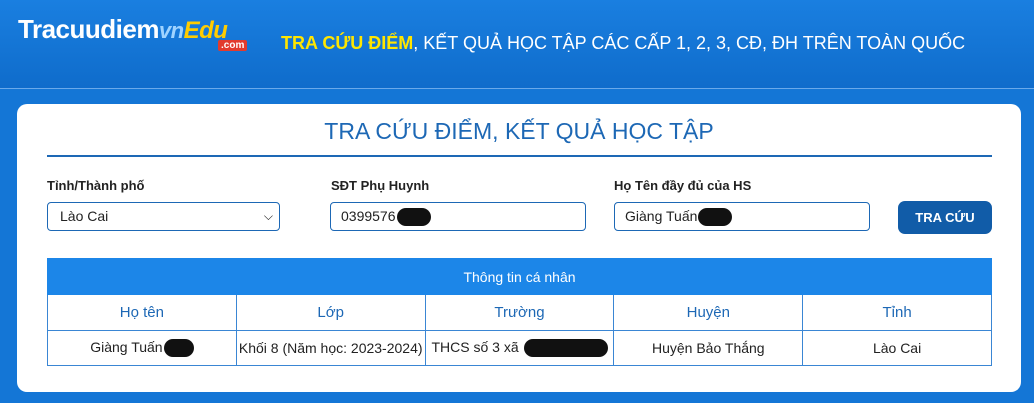 This screenshot has height=403, width=1034. Describe the element at coordinates (519, 131) in the screenshot. I see `page-title: TRA CỨU ĐIỂM, KẾT QUẢ HỌC TẬP` at that location.